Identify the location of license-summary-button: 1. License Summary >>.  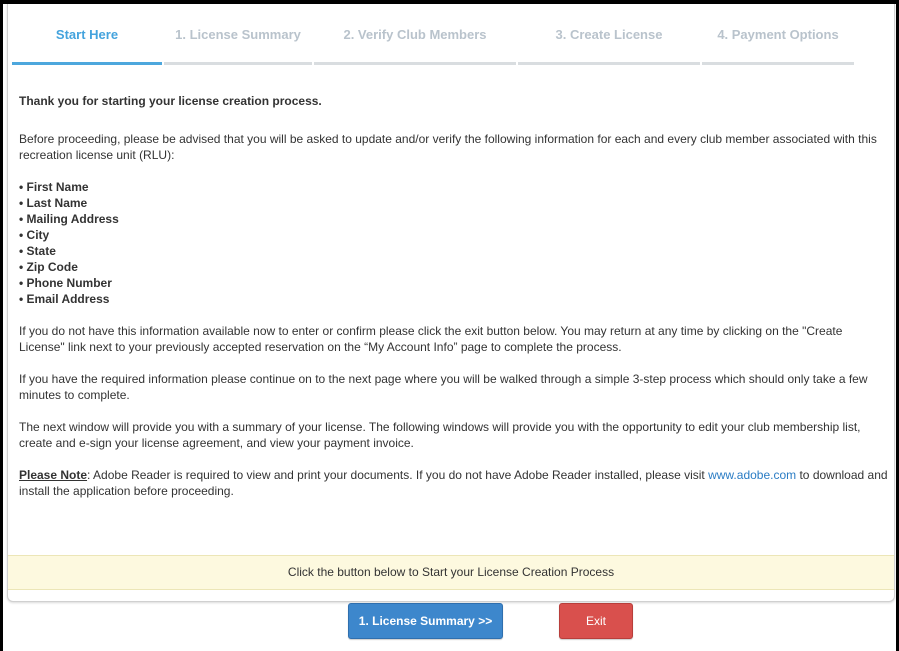
(425, 621).